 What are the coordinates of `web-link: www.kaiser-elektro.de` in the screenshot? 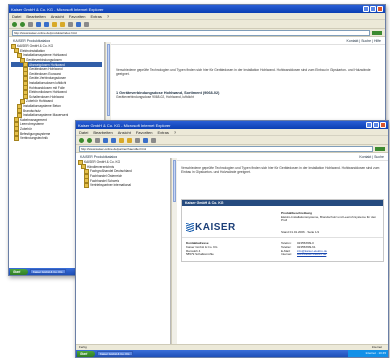 It's located at (338, 255).